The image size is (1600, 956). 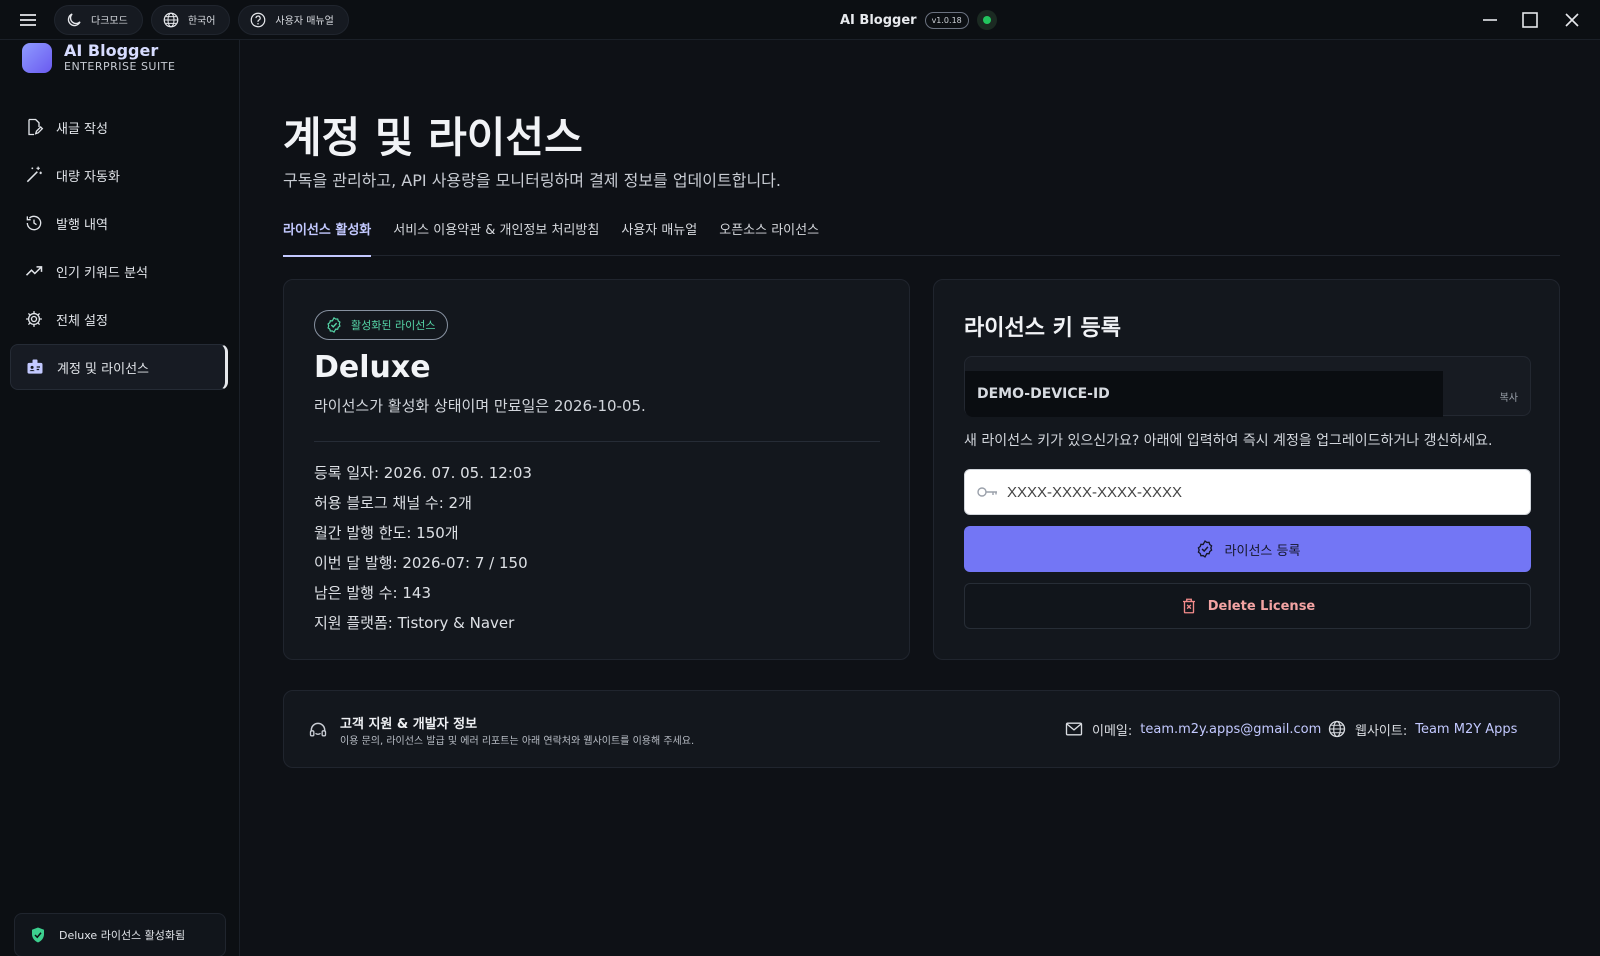 What do you see at coordinates (1509, 396) in the screenshot?
I see `copy-button: 복사` at bounding box center [1509, 396].